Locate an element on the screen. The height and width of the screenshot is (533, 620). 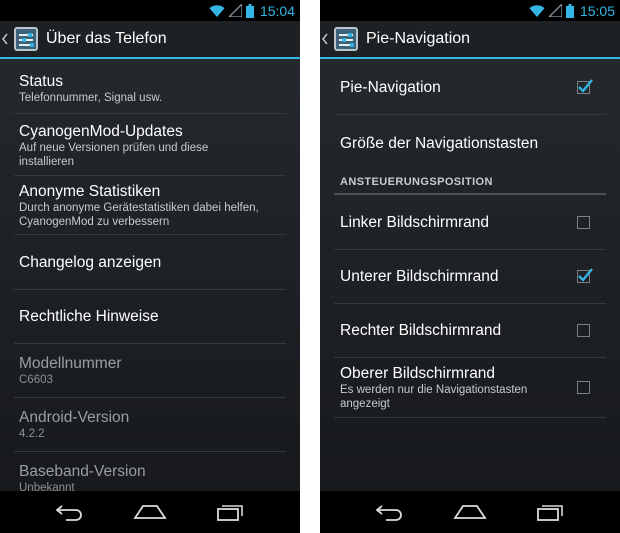
item-title: Anonyme Statistiken is located at coordinates (90, 191).